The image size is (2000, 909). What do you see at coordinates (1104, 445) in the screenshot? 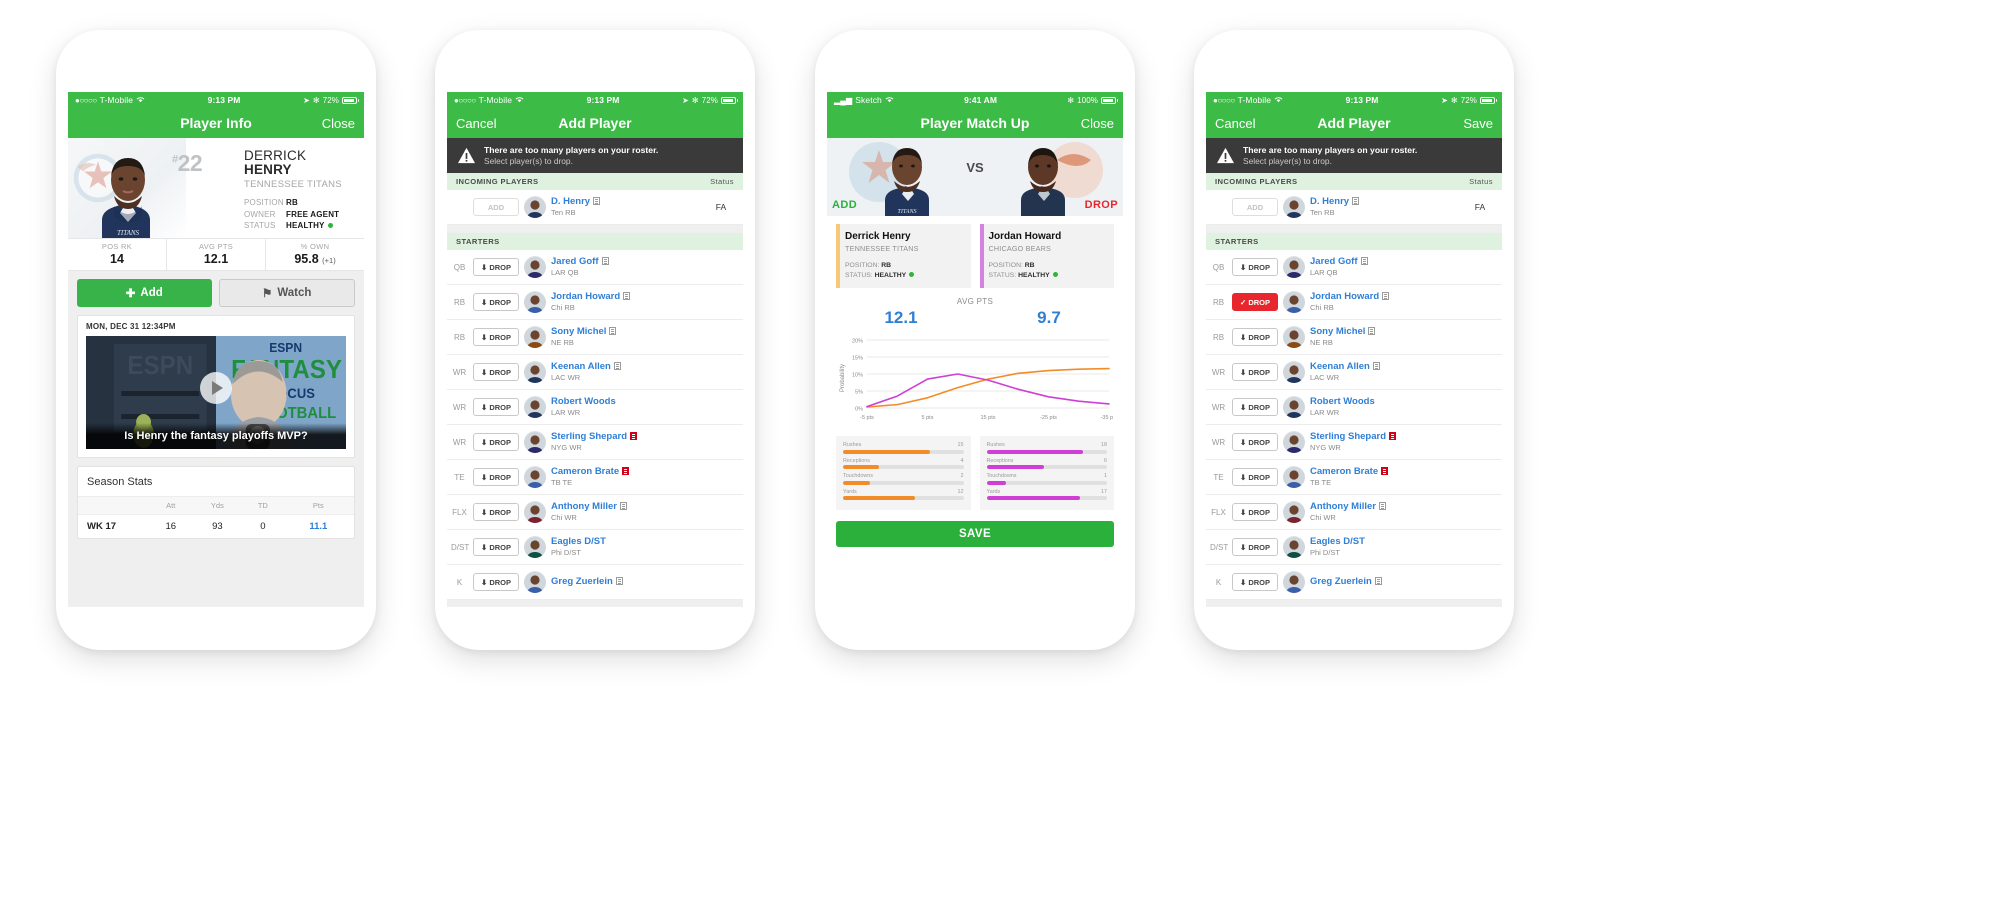
I see `stat-bar-value: 18` at bounding box center [1104, 445].